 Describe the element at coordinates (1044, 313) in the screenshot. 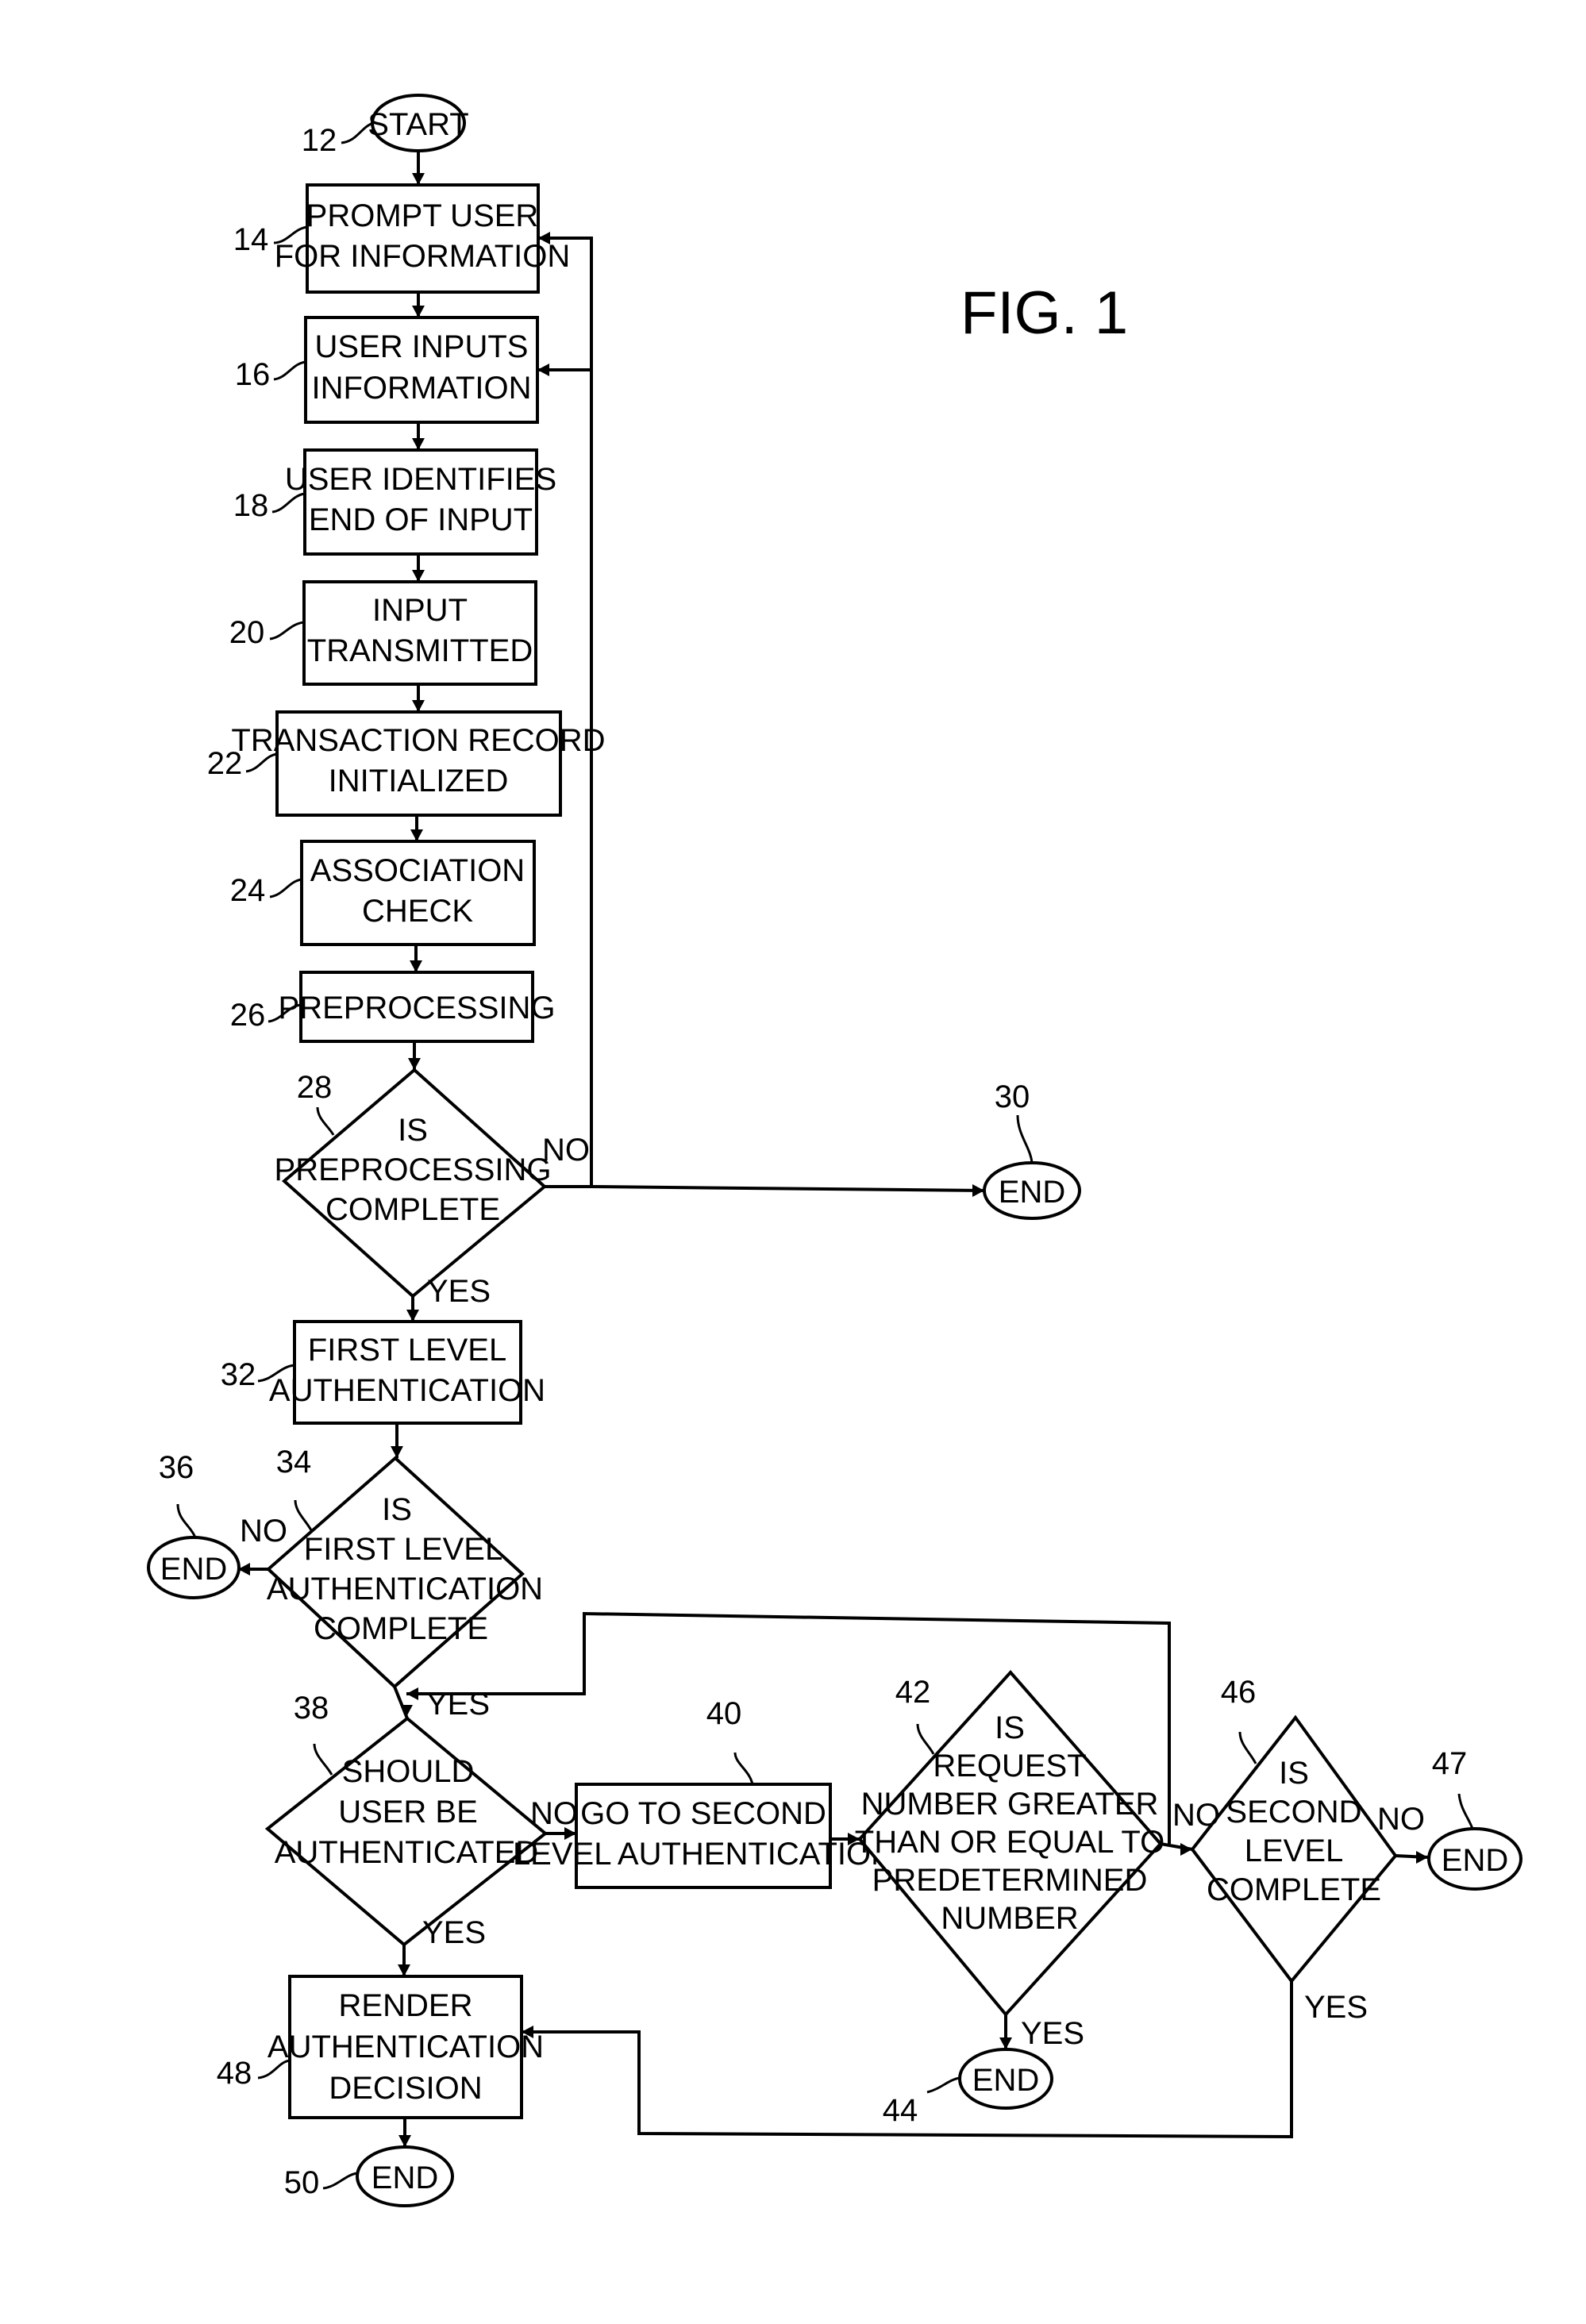

I see `figure-title: FIG. 1` at that location.